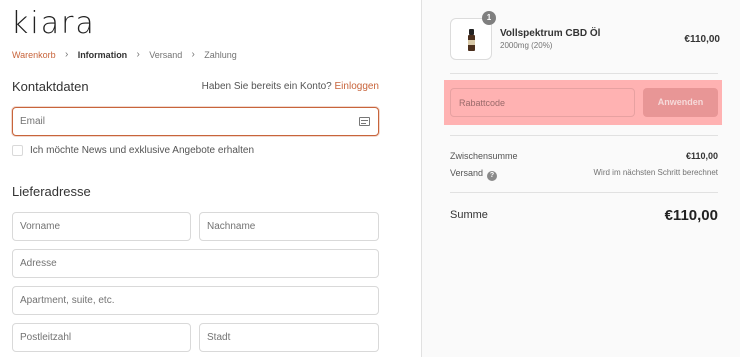 This screenshot has width=740, height=357. I want to click on breadcrumb-payment: Zahlung, so click(220, 54).